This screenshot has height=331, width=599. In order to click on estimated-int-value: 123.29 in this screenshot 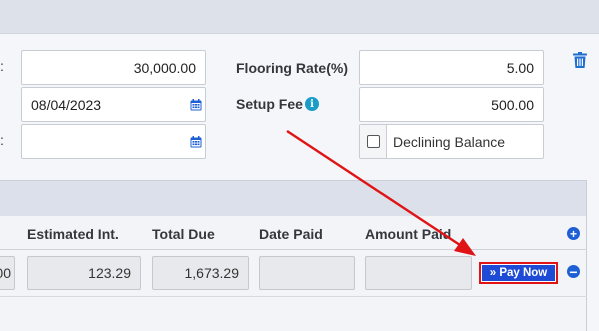, I will do `click(109, 273)`.